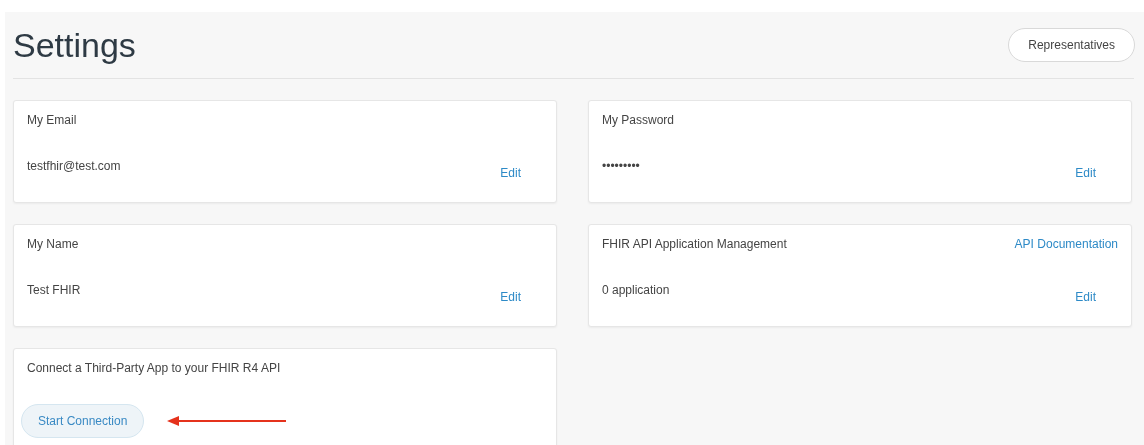  I want to click on field-value: testfhir@test.com, so click(74, 166).